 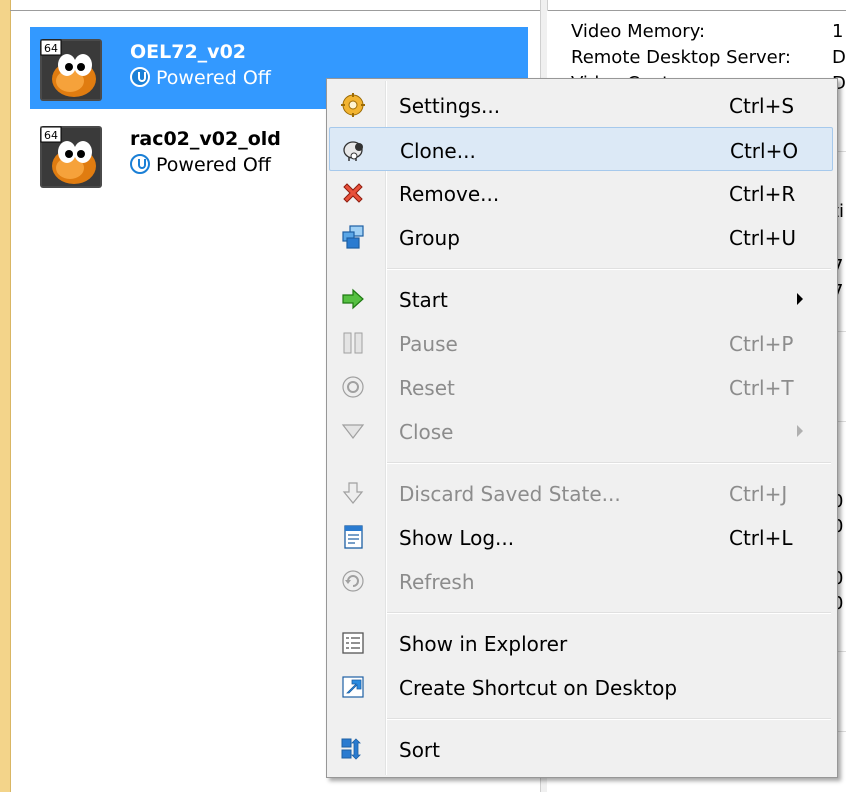 I want to click on clone-sheep-icon, so click(x=353, y=151).